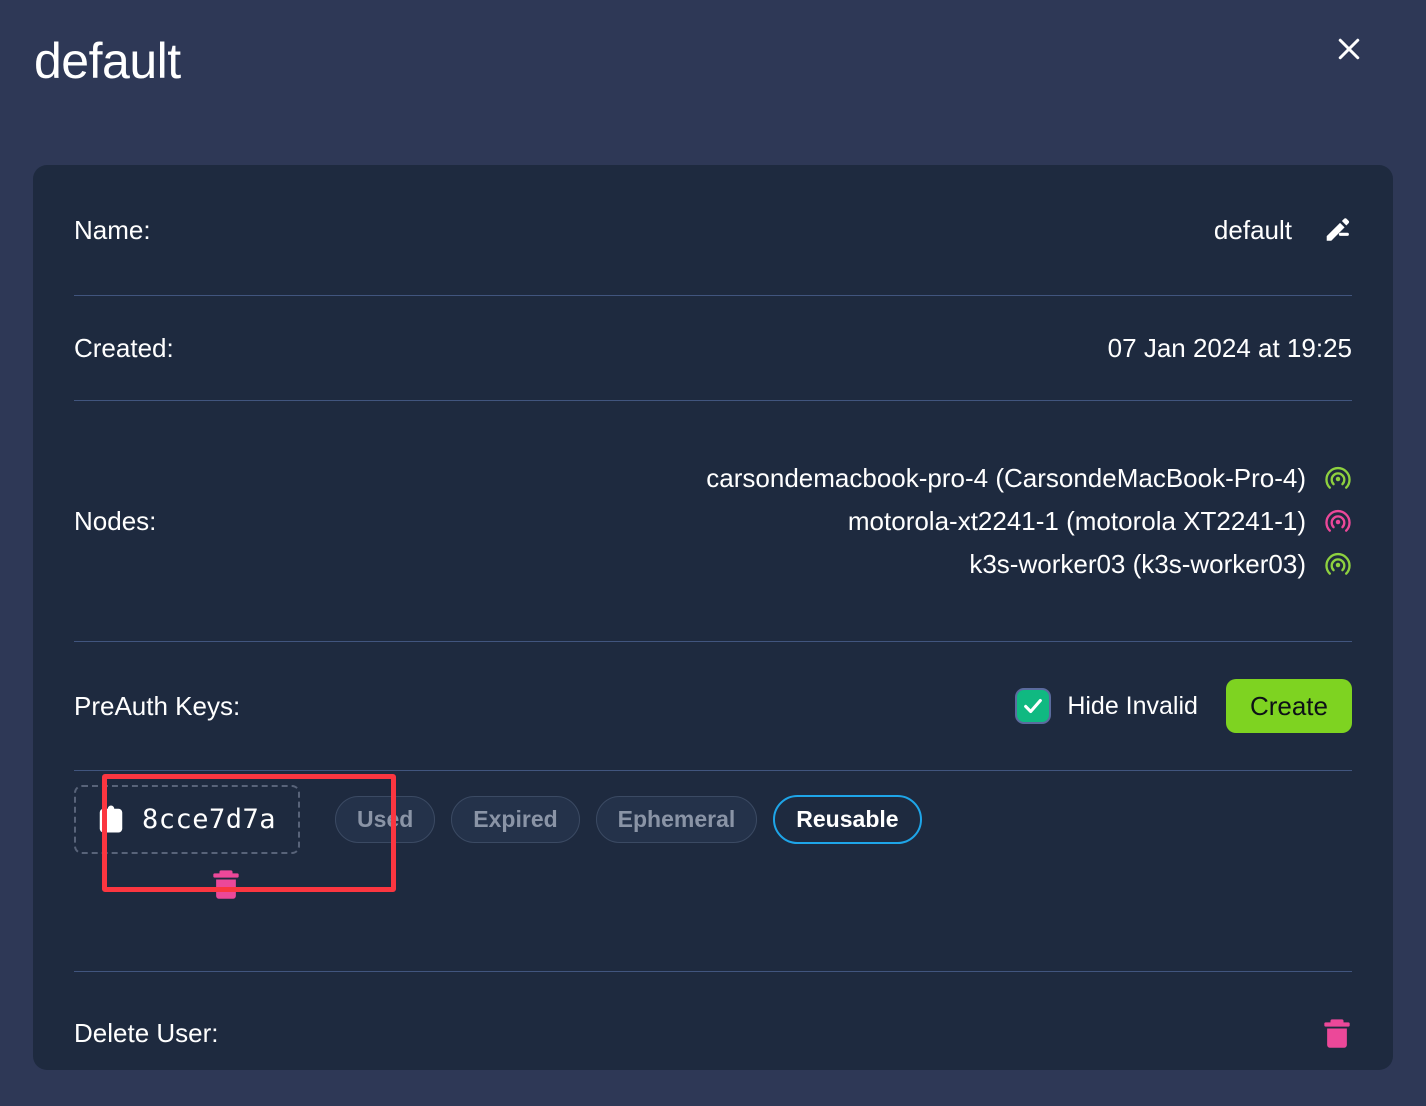  I want to click on status-badge: Used, so click(385, 819).